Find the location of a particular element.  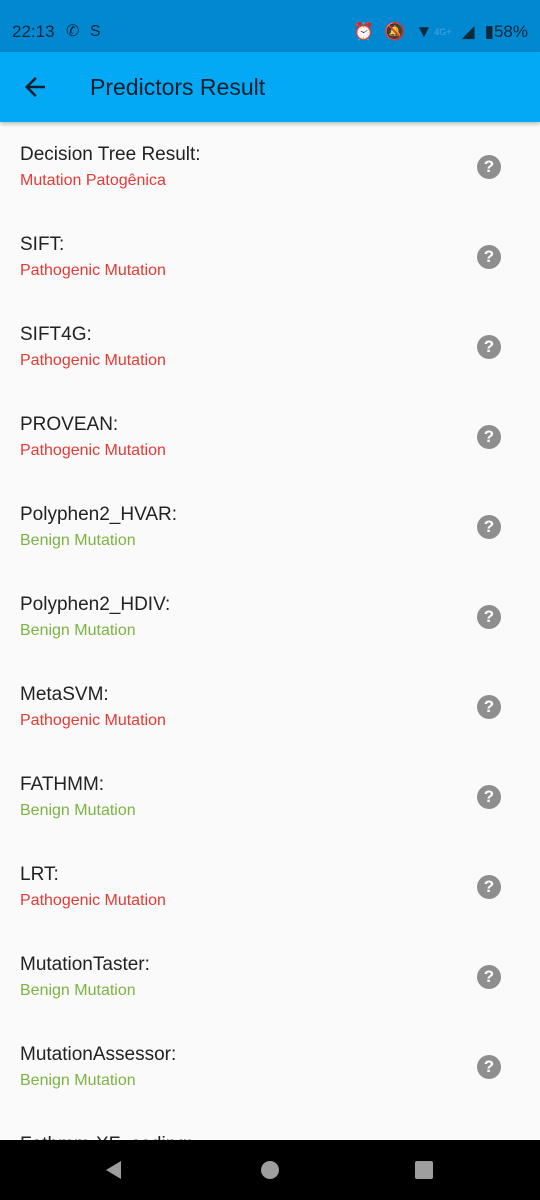

predictor-item: FATHMM: Benign Mutation ? is located at coordinates (270, 797).